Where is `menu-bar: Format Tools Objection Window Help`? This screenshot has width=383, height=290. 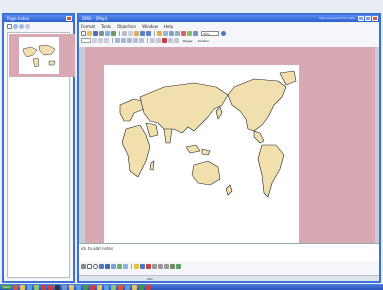
menu-bar: Format Tools Objection Window Help is located at coordinates (229, 26).